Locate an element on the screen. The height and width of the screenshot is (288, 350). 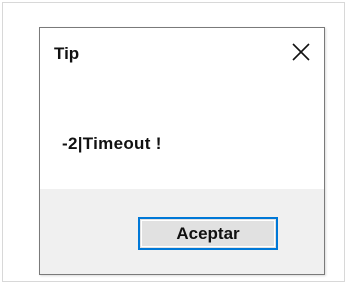
close-icon is located at coordinates (301, 52).